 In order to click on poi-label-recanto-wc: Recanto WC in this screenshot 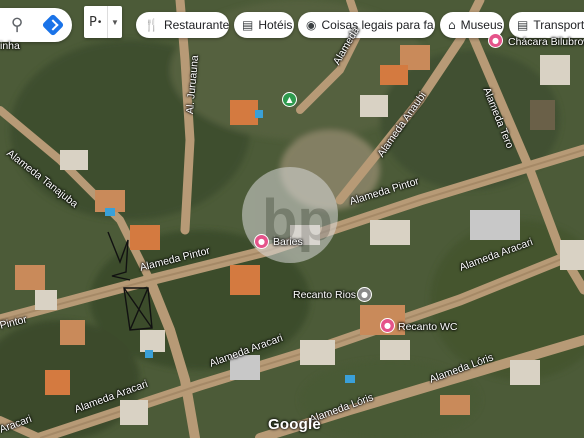, I will do `click(428, 327)`.